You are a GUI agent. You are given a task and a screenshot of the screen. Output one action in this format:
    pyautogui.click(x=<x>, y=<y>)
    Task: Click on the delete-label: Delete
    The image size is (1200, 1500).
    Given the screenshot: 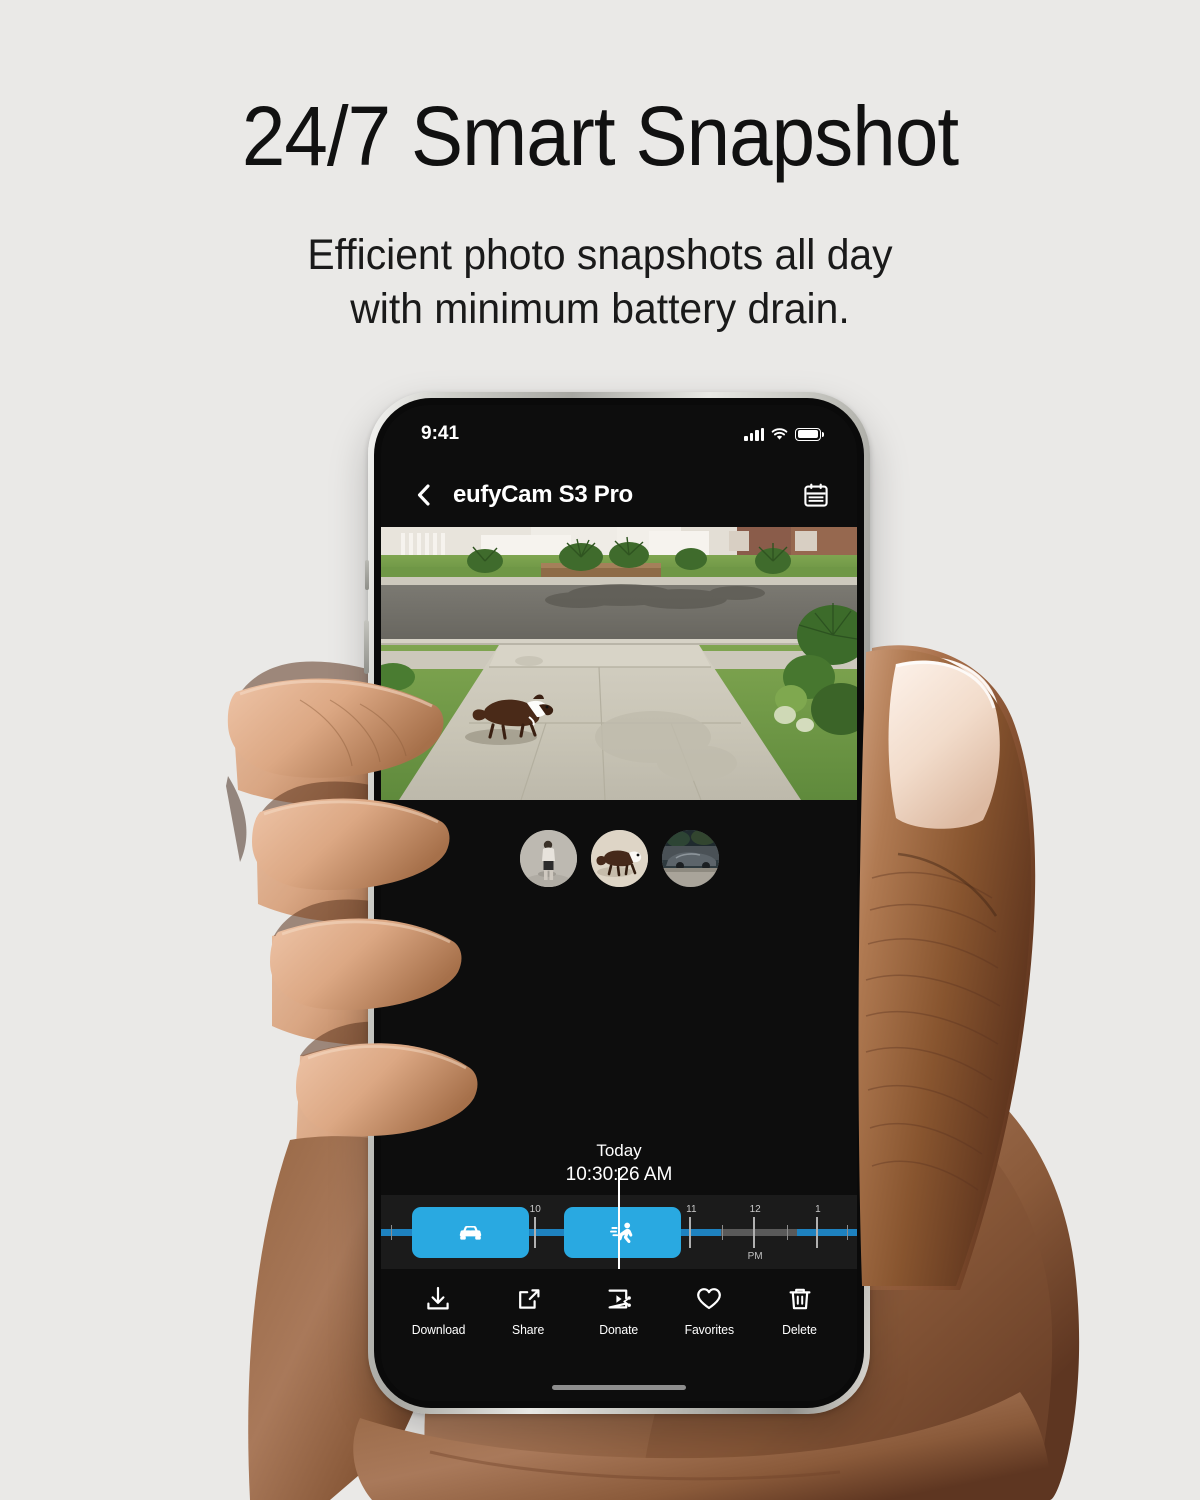 What is the action you would take?
    pyautogui.click(x=800, y=1329)
    